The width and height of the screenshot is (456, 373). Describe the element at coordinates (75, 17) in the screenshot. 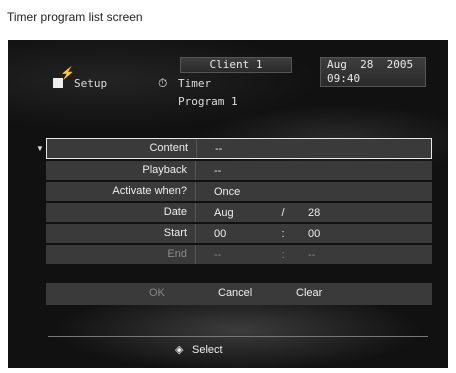

I see `figure-caption: Timer program list screen` at that location.